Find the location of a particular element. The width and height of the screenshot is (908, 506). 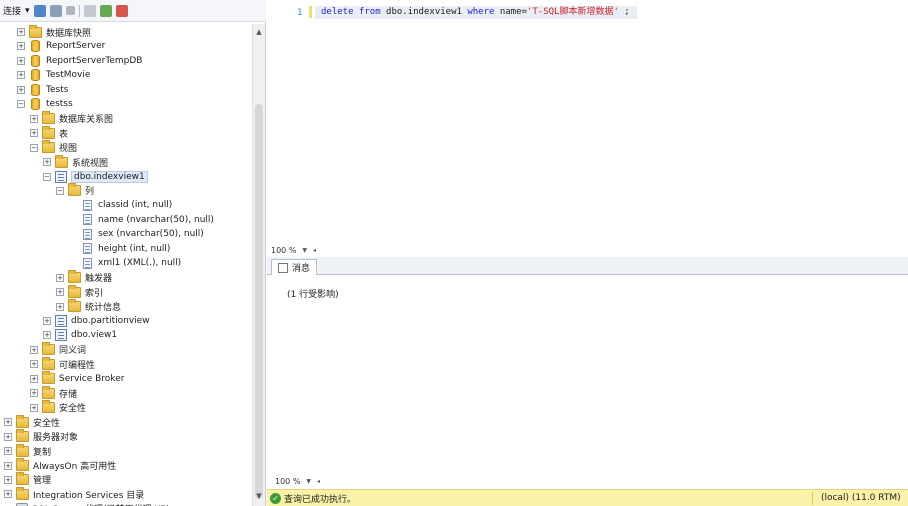

refresh-icon is located at coordinates (105, 10).